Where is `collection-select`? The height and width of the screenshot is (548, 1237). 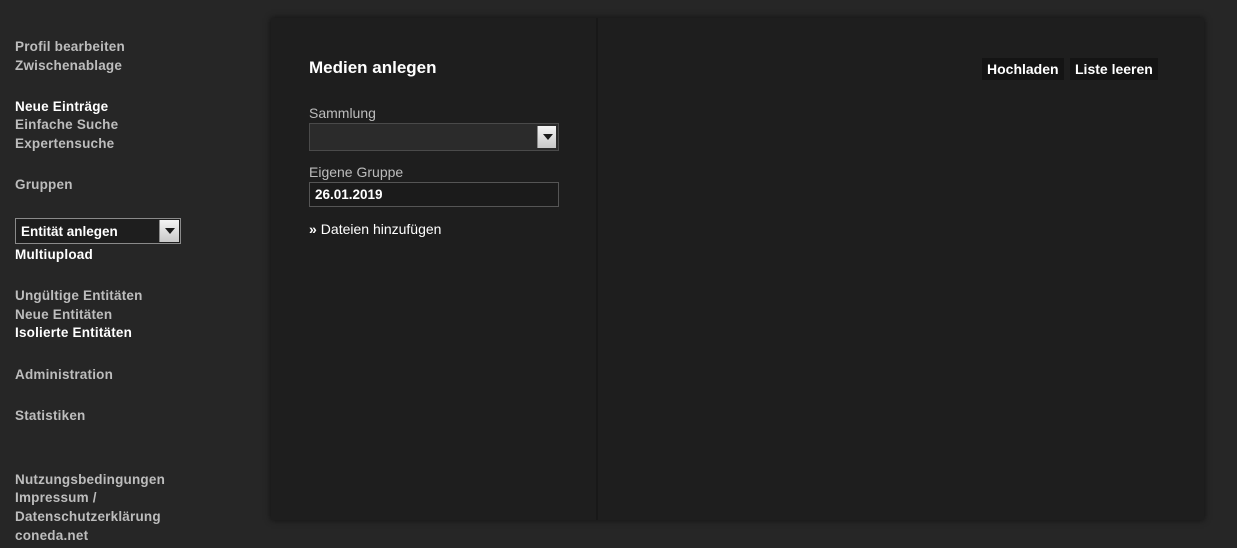
collection-select is located at coordinates (434, 137).